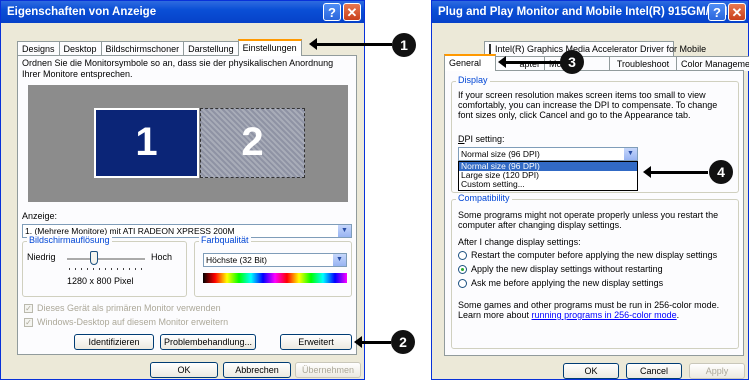 Image resolution: width=749 pixels, height=380 pixels. Describe the element at coordinates (28, 322) in the screenshot. I see `extend-desktop-checkbox: ✓` at that location.